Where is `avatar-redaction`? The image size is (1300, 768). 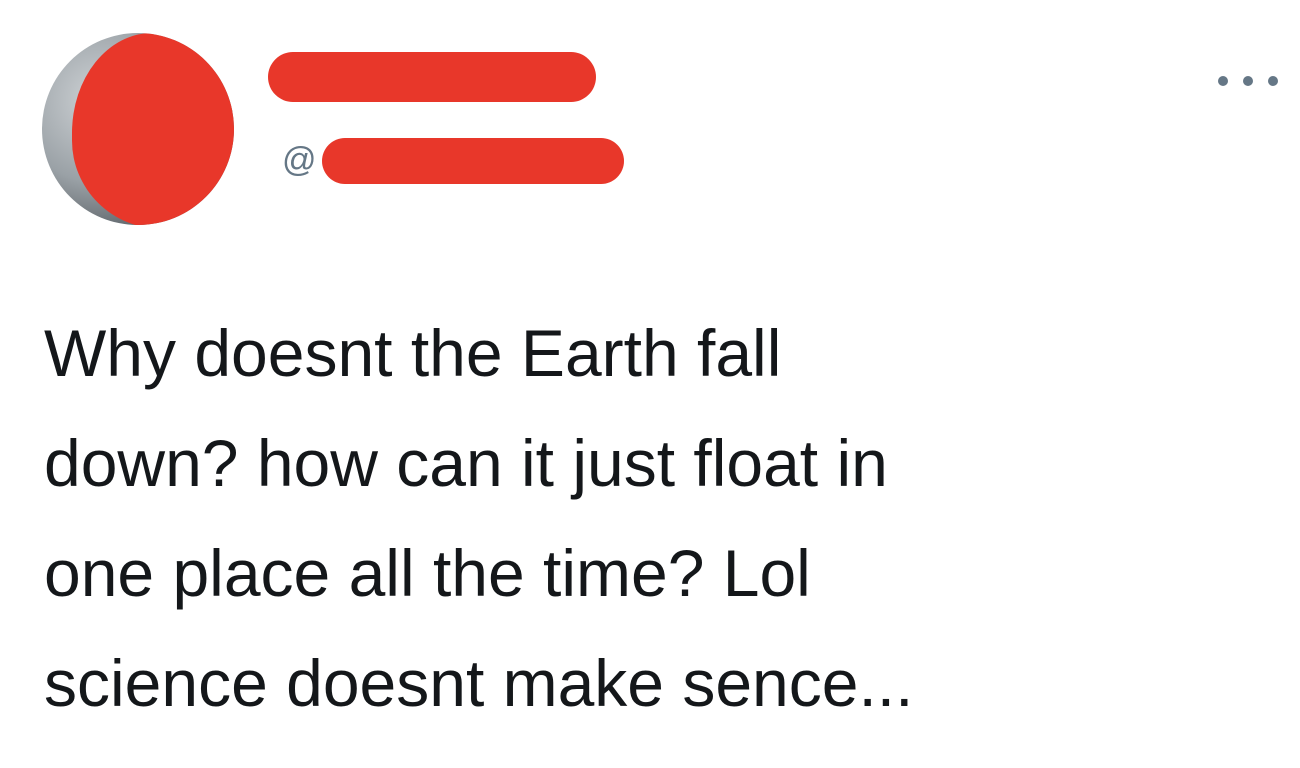
avatar-redaction is located at coordinates (153, 129).